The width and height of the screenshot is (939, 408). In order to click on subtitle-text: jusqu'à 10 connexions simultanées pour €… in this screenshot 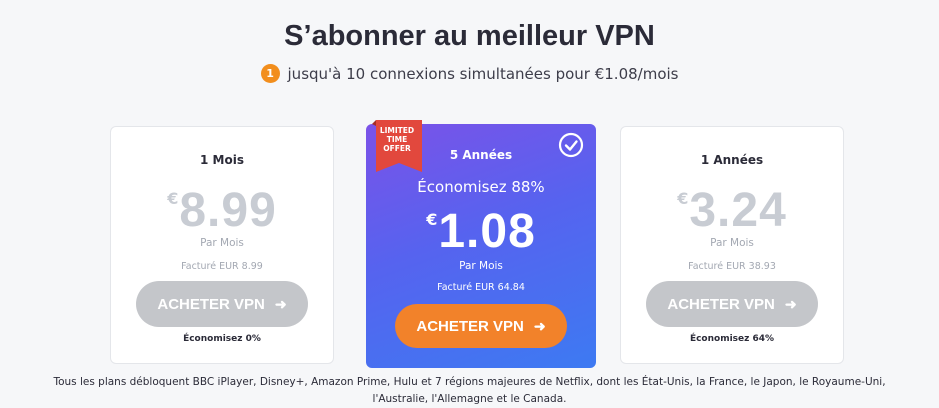, I will do `click(483, 73)`.